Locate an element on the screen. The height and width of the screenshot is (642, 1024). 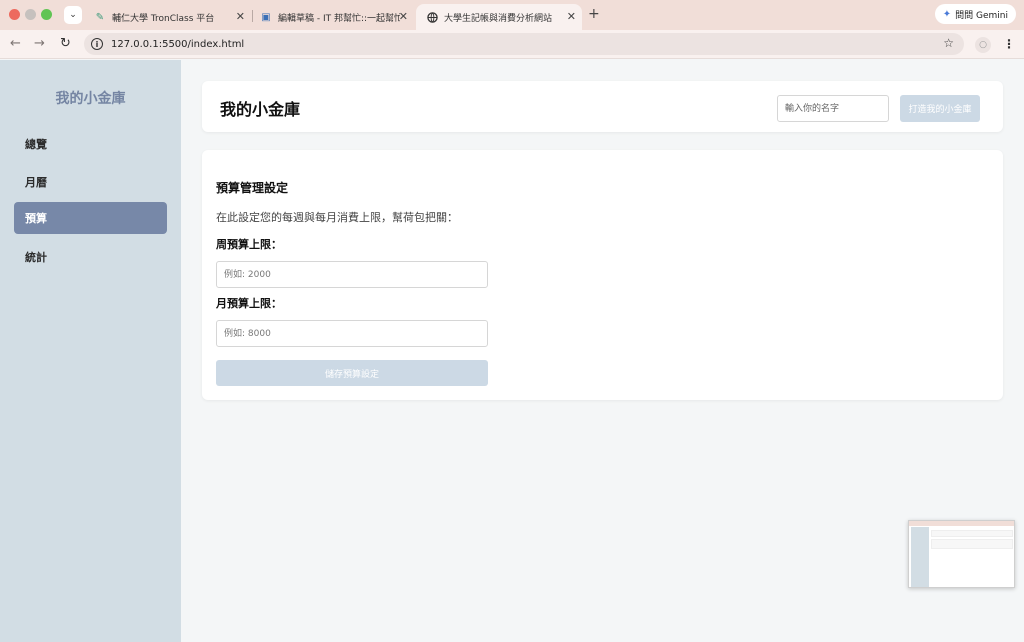
build-vault-button: 打造我的小金庫 is located at coordinates (940, 108).